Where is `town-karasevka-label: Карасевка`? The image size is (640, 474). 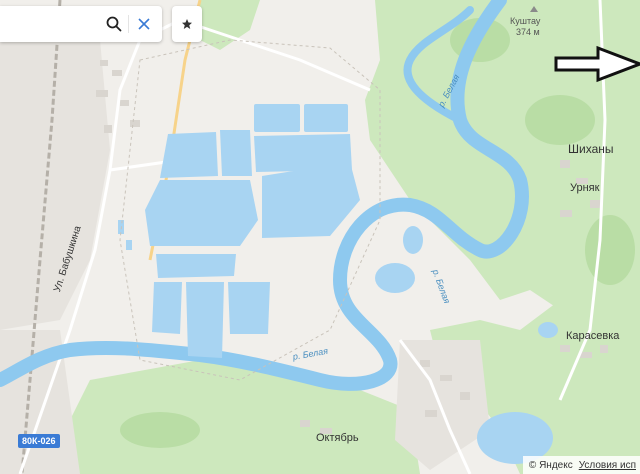 town-karasevka-label: Карасевка is located at coordinates (593, 336).